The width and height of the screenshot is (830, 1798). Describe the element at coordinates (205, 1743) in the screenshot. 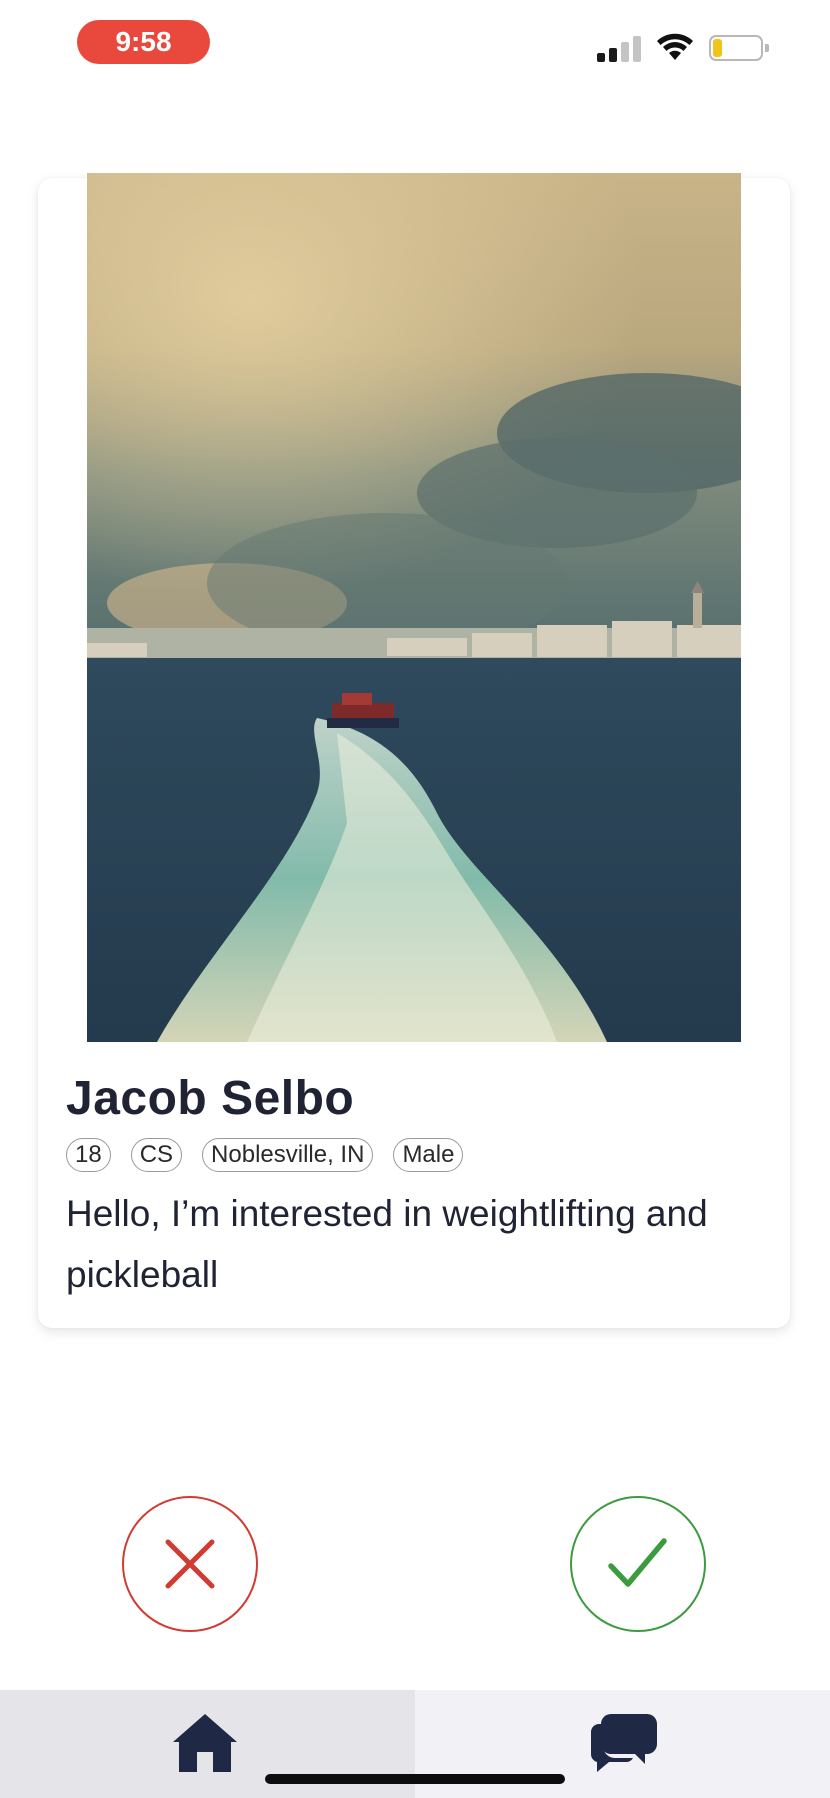

I see `home-icon` at that location.